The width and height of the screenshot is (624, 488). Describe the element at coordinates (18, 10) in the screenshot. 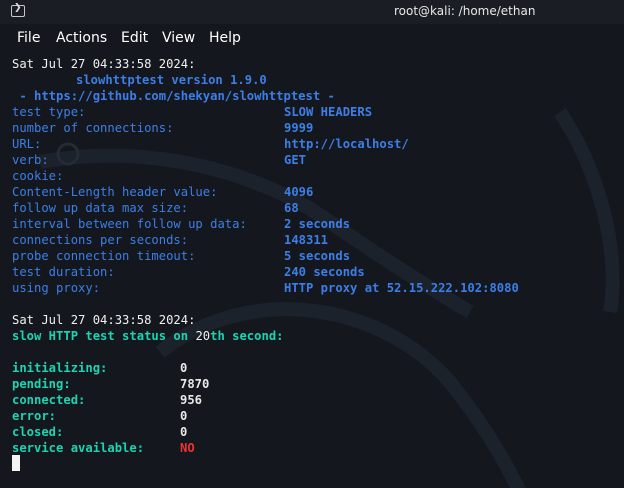

I see `terminal-icon: ❯` at that location.